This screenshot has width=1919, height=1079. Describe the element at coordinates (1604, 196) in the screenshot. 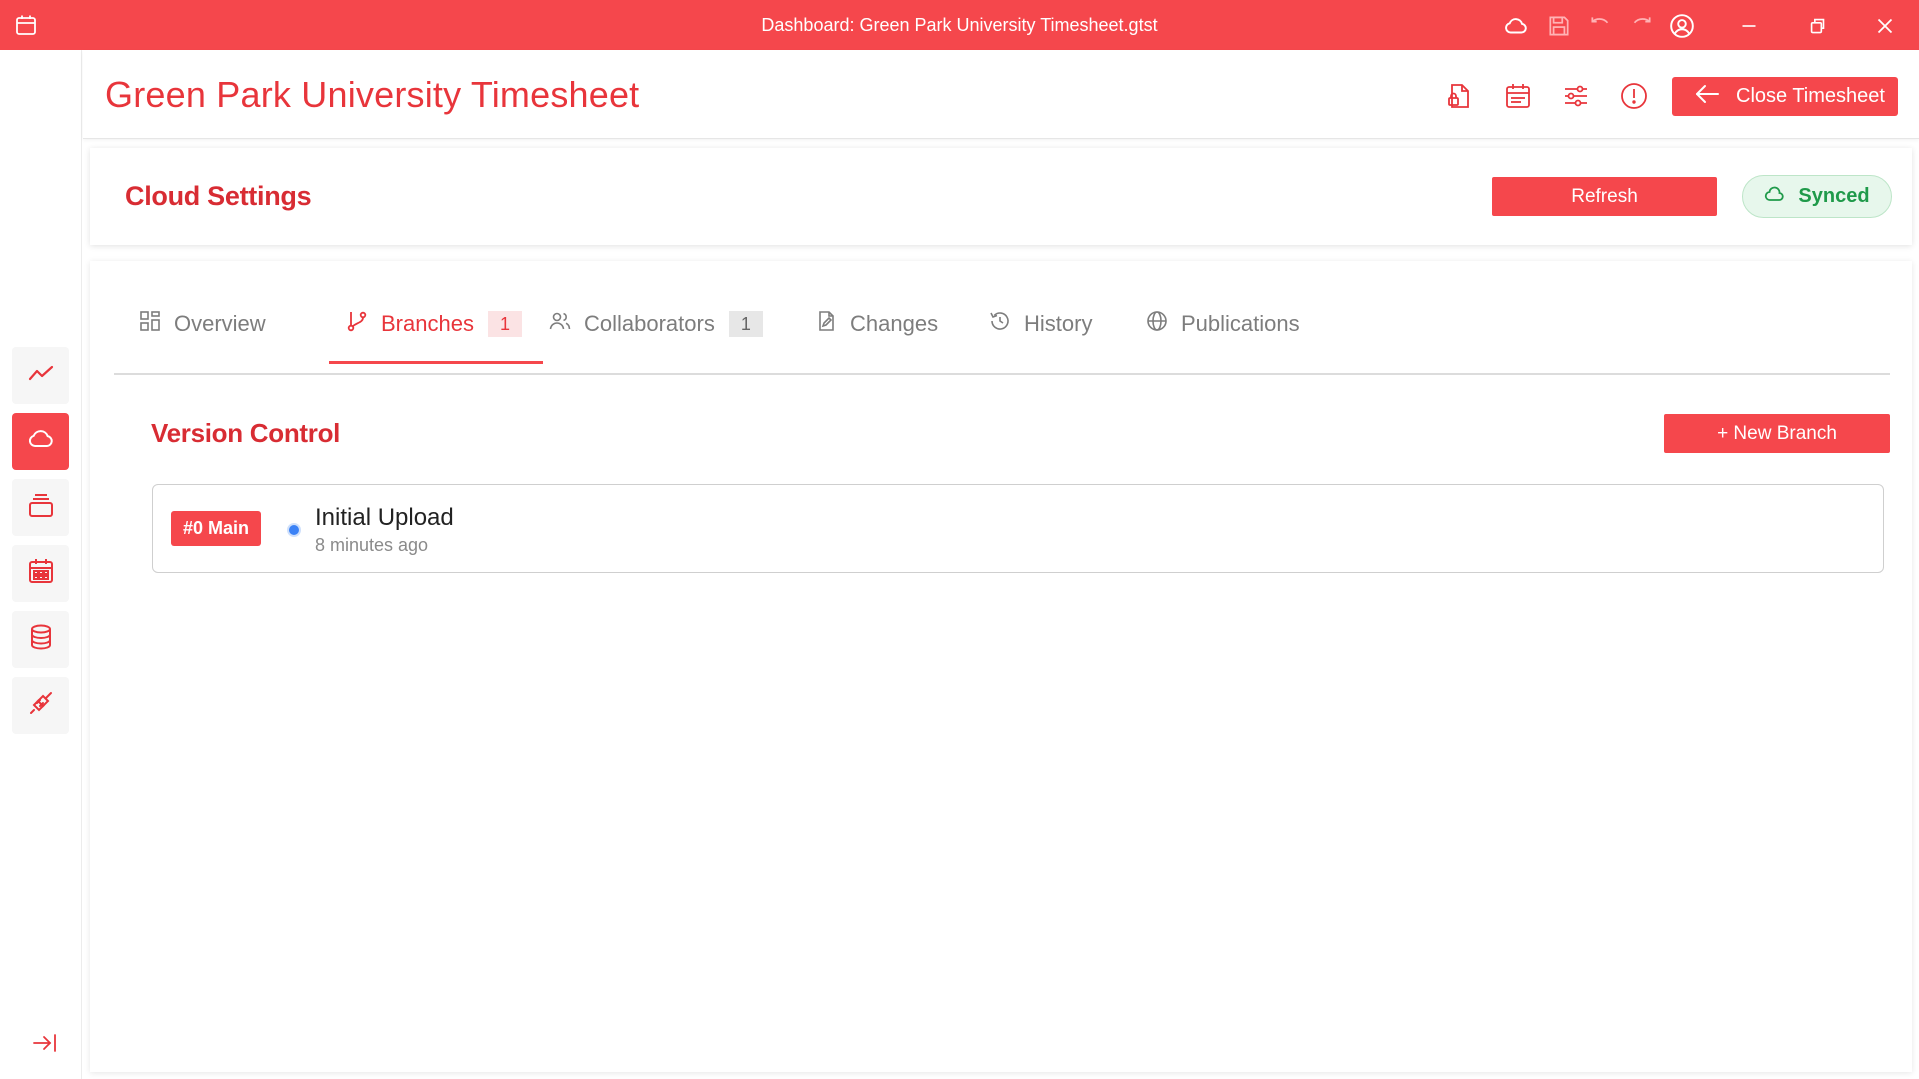

I see `refresh-button: Refresh` at that location.